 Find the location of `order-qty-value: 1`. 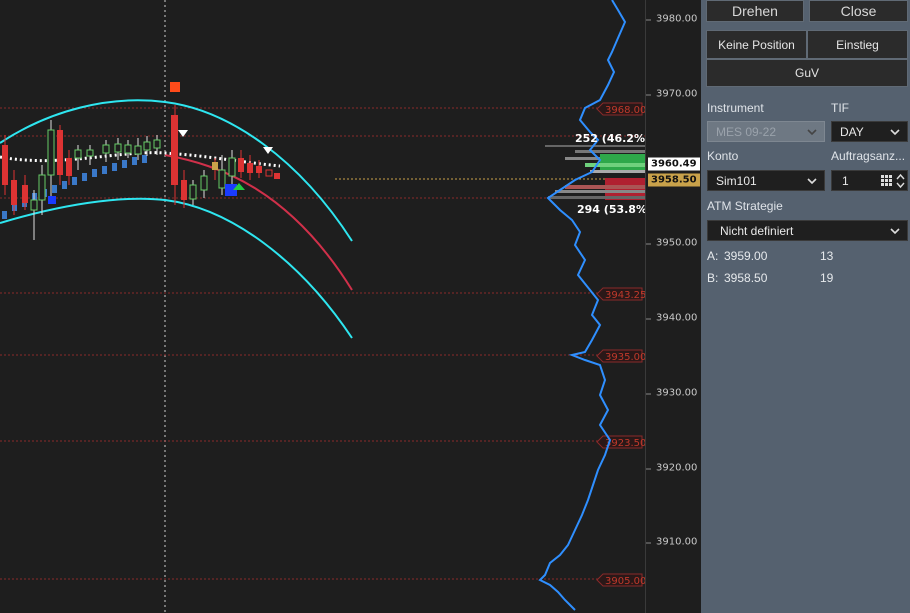

order-qty-value: 1 is located at coordinates (845, 180).